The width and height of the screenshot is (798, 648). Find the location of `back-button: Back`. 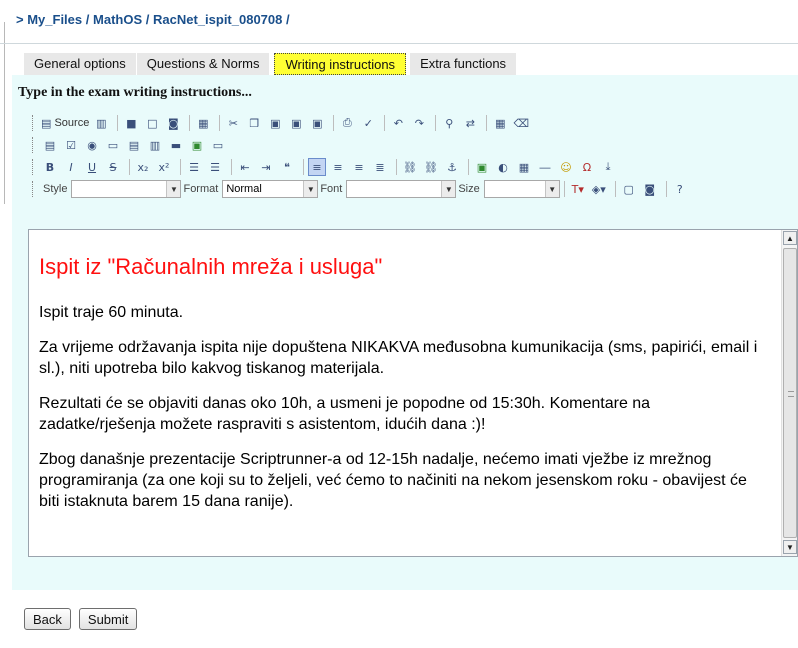

back-button: Back is located at coordinates (47, 619).